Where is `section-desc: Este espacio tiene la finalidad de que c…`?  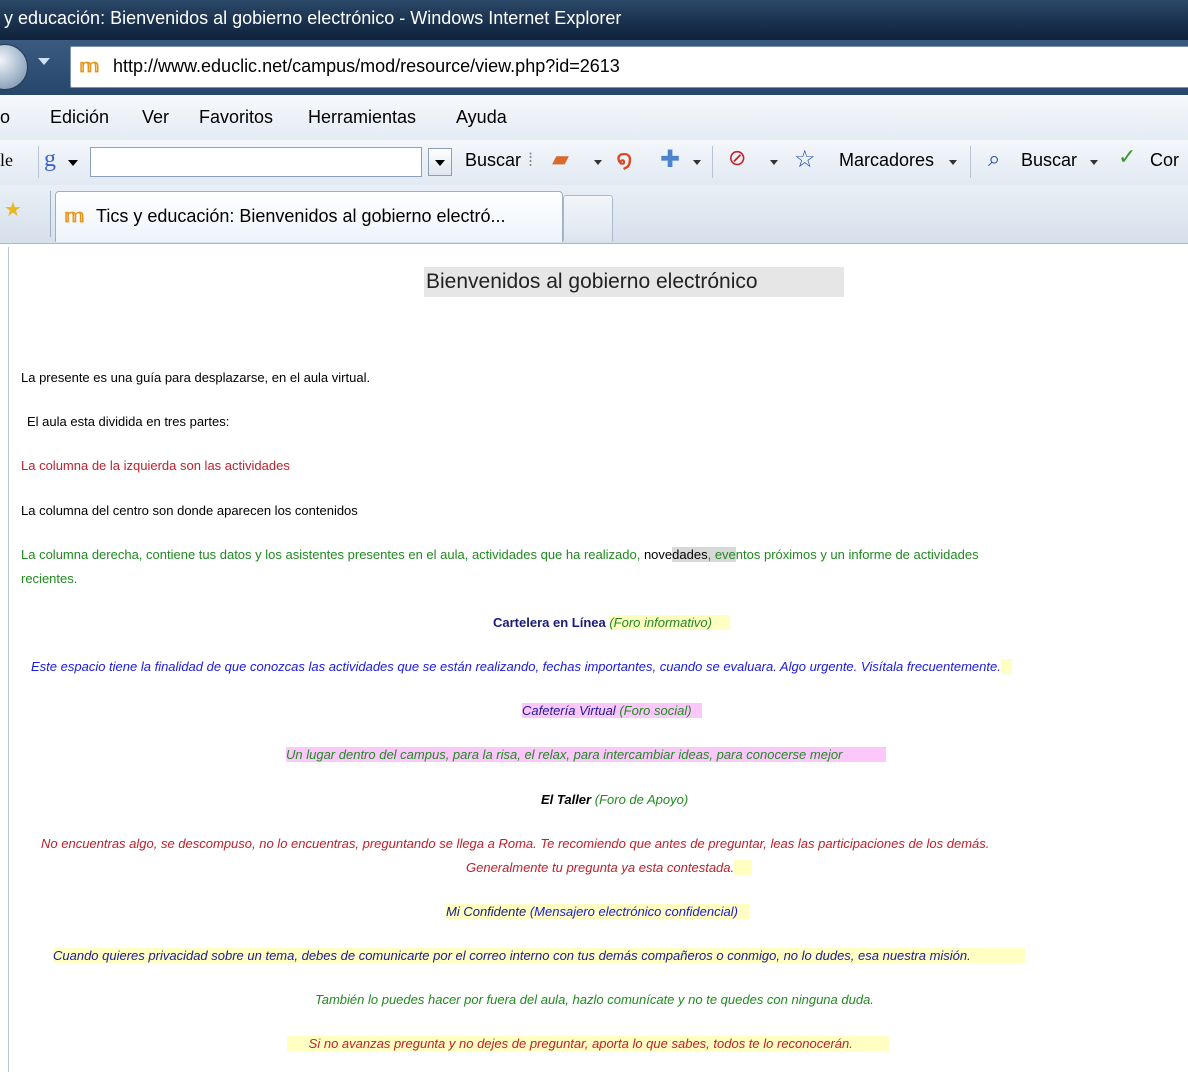
section-desc: Este espacio tiene la finalidad de que c… is located at coordinates (516, 666).